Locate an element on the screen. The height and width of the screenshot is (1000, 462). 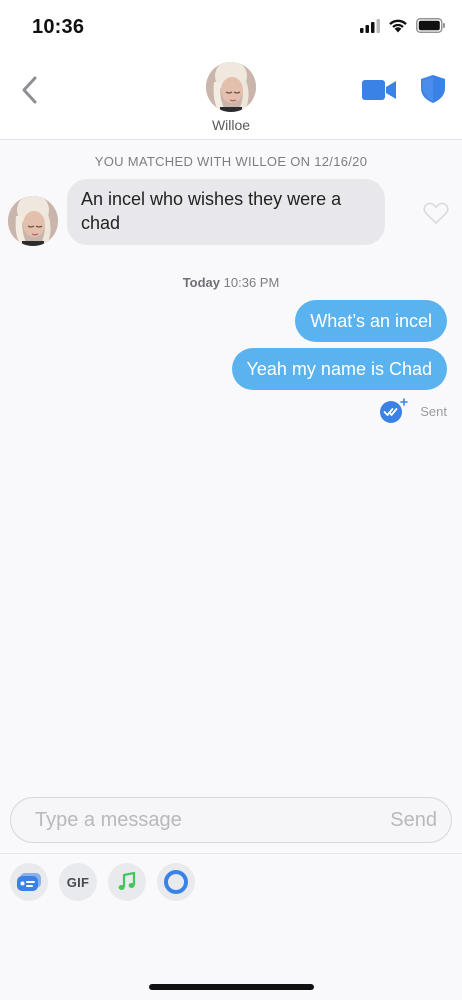
match-profile: Willoe is located at coordinates (231, 97).